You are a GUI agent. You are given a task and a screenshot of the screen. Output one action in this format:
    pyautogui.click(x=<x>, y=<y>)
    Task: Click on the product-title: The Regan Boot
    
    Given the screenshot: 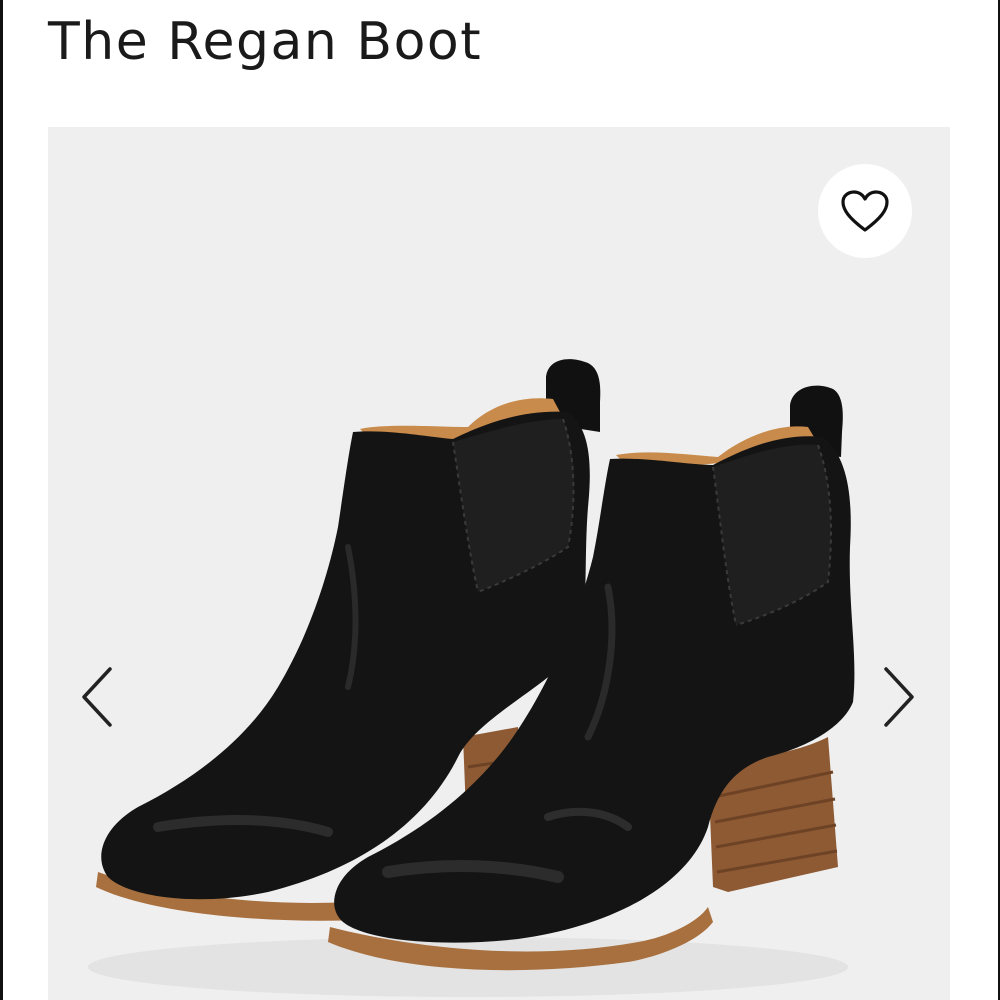 What is the action you would take?
    pyautogui.click(x=265, y=42)
    